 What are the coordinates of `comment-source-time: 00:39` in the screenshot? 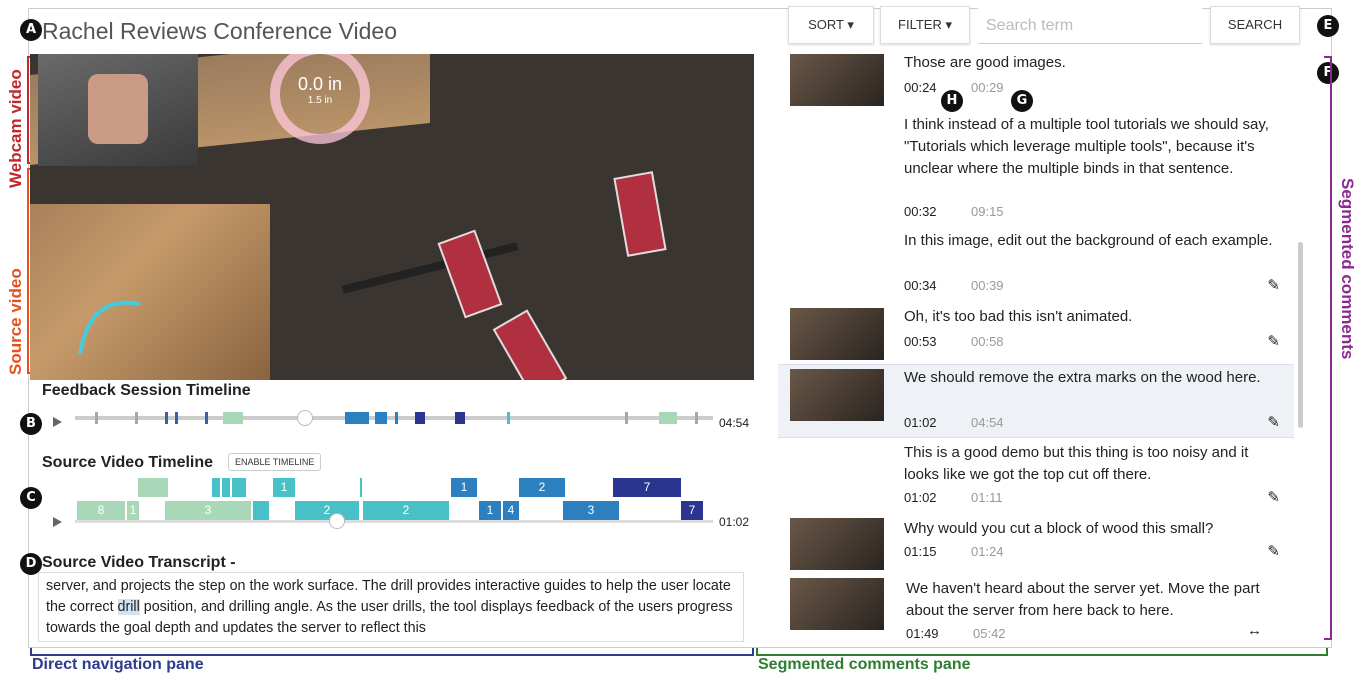 It's located at (987, 285).